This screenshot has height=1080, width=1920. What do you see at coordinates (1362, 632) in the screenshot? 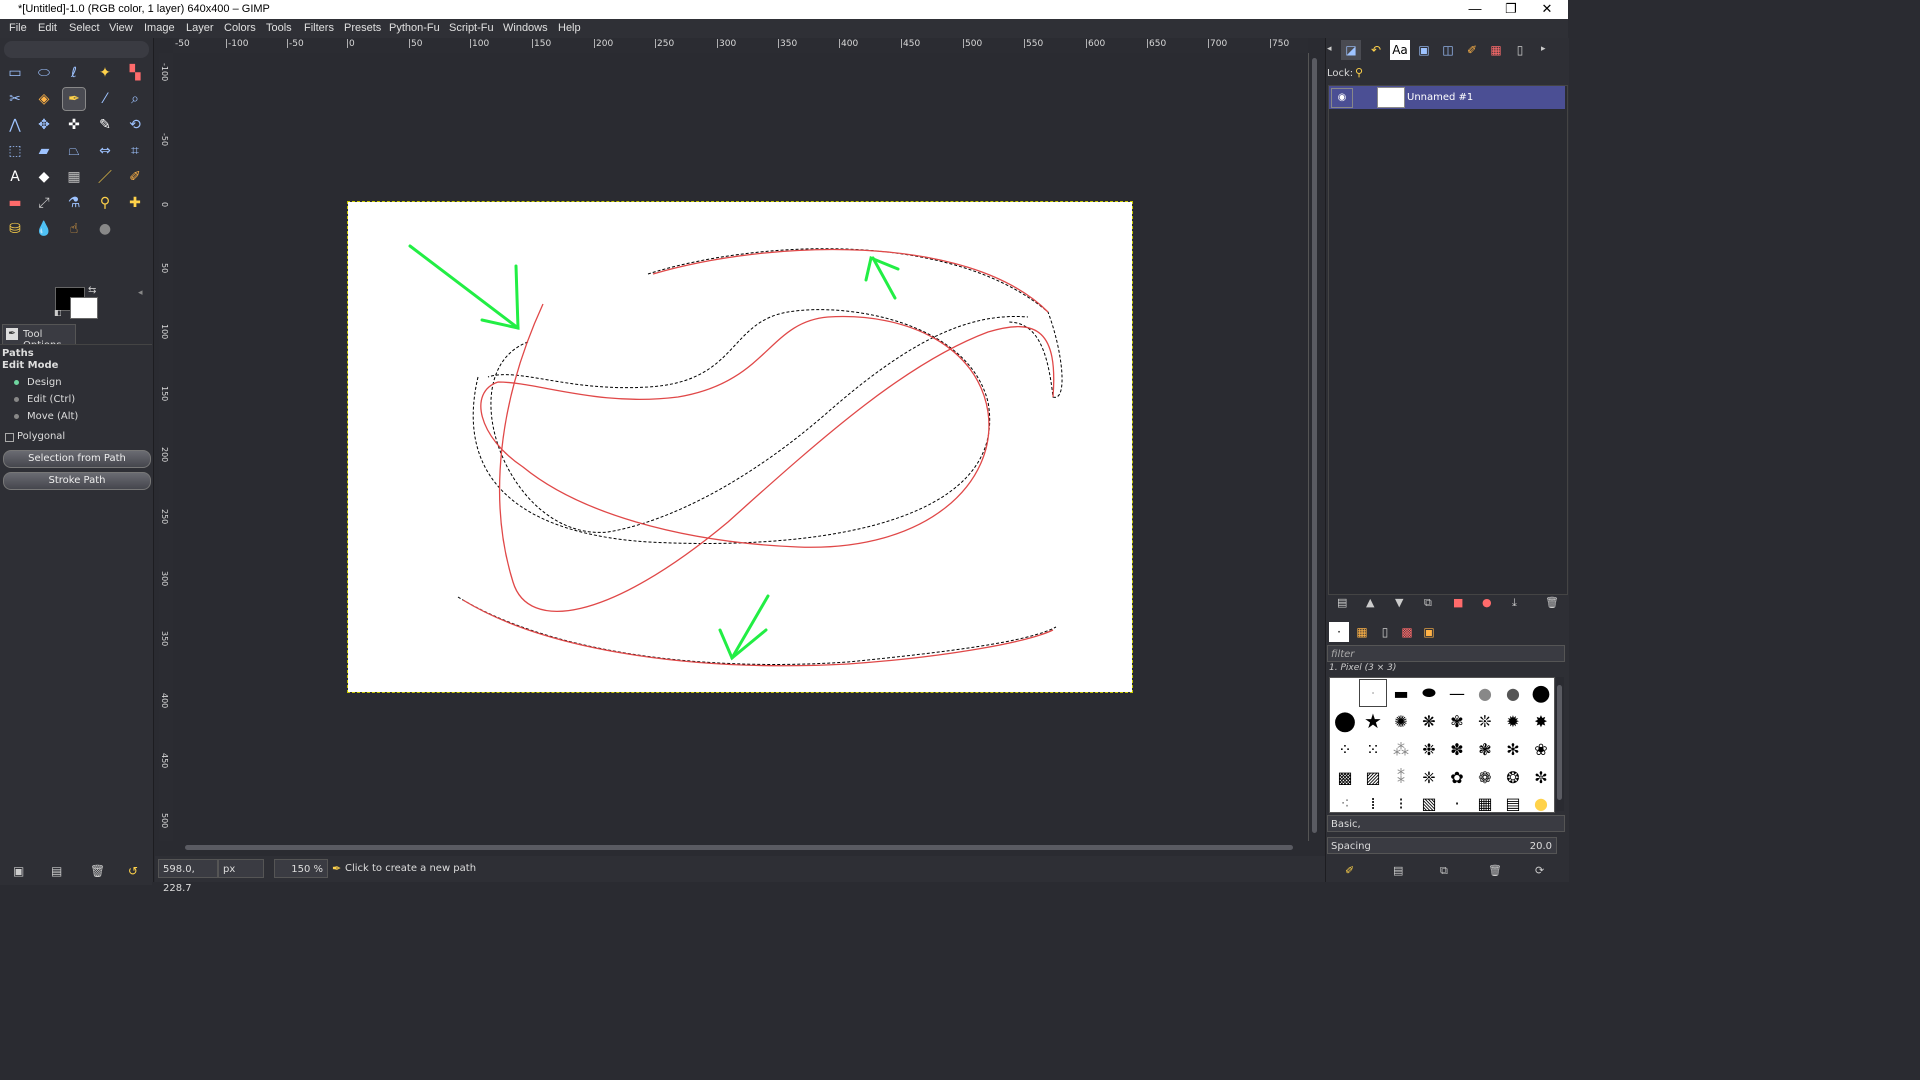
I see `patterns-tab-icon: ▦` at bounding box center [1362, 632].